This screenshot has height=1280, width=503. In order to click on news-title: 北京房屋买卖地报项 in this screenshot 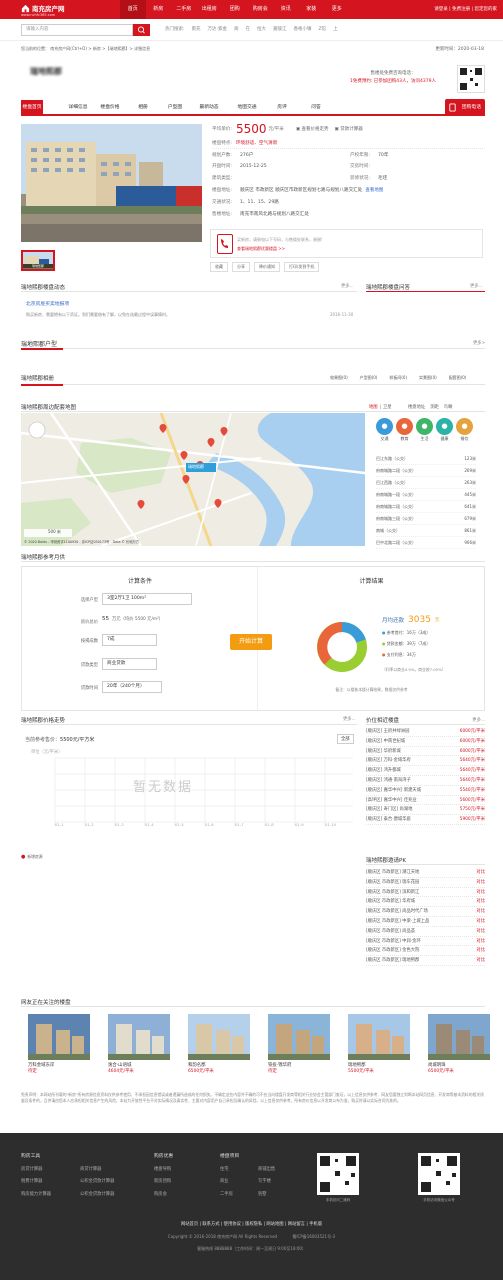, I will do `click(47, 303)`.